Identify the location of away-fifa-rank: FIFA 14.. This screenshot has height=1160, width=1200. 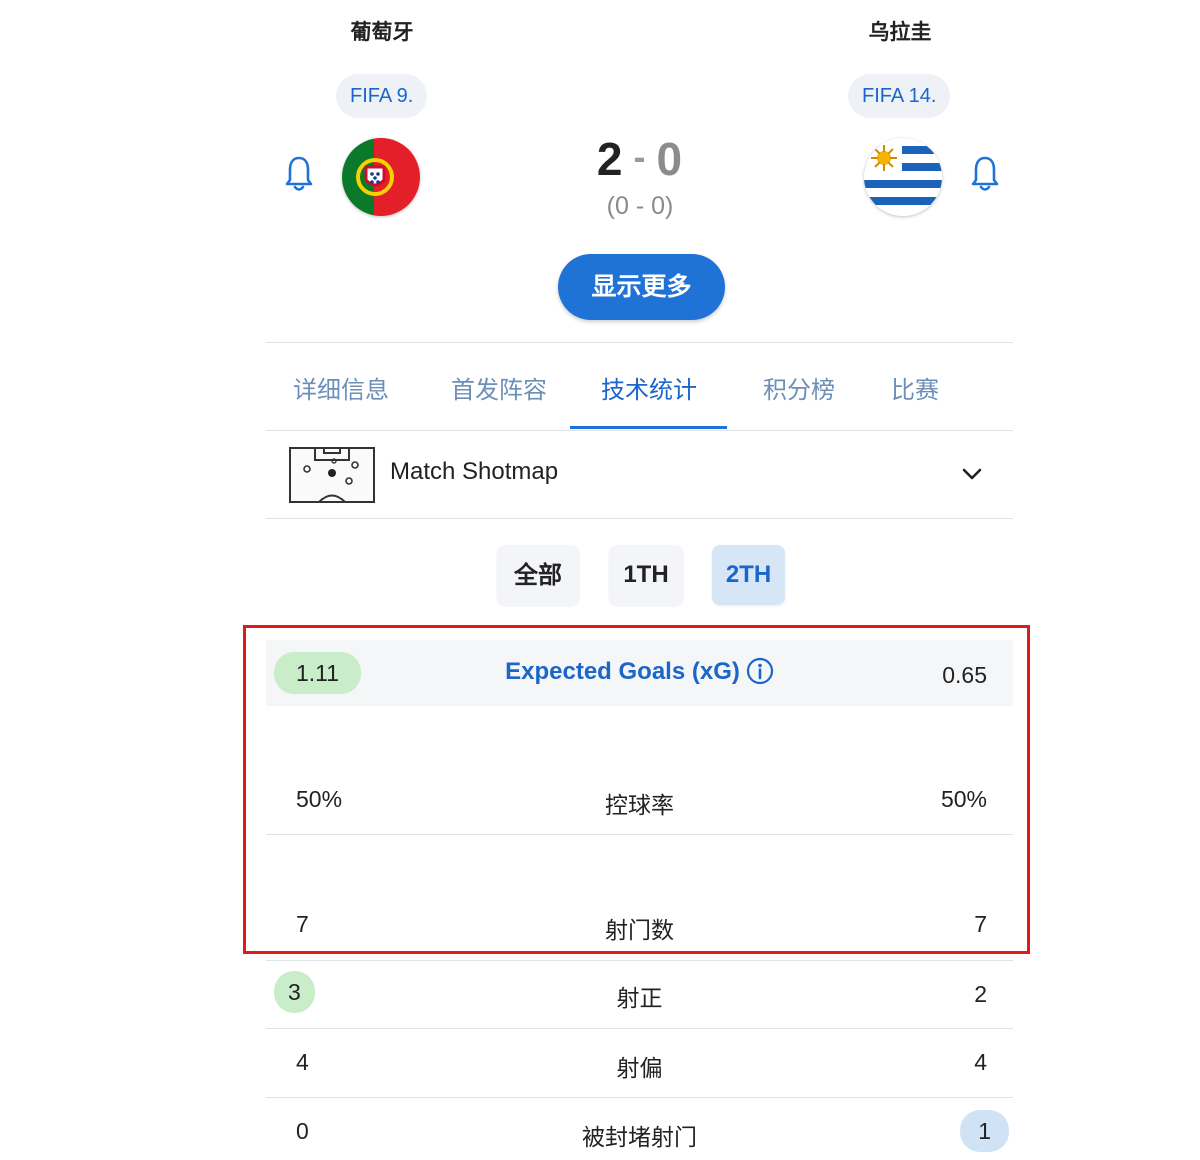
(899, 96).